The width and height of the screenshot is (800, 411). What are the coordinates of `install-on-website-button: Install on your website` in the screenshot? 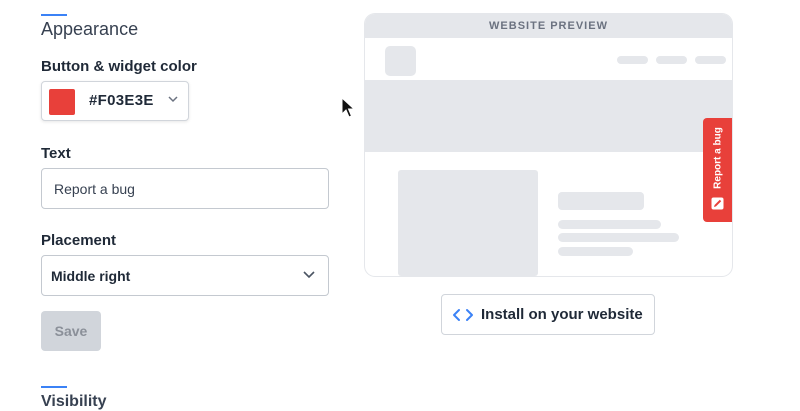 It's located at (548, 314).